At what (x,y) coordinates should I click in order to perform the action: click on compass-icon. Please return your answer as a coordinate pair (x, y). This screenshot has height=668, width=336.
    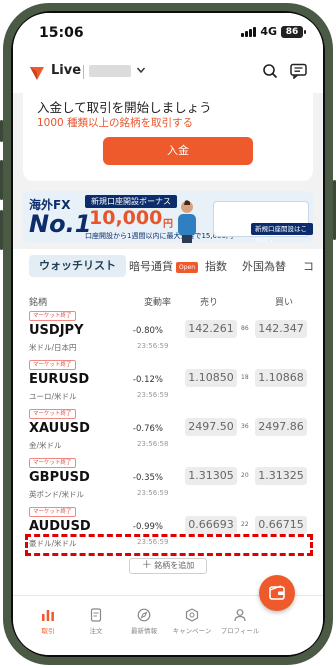
    Looking at the image, I should click on (144, 615).